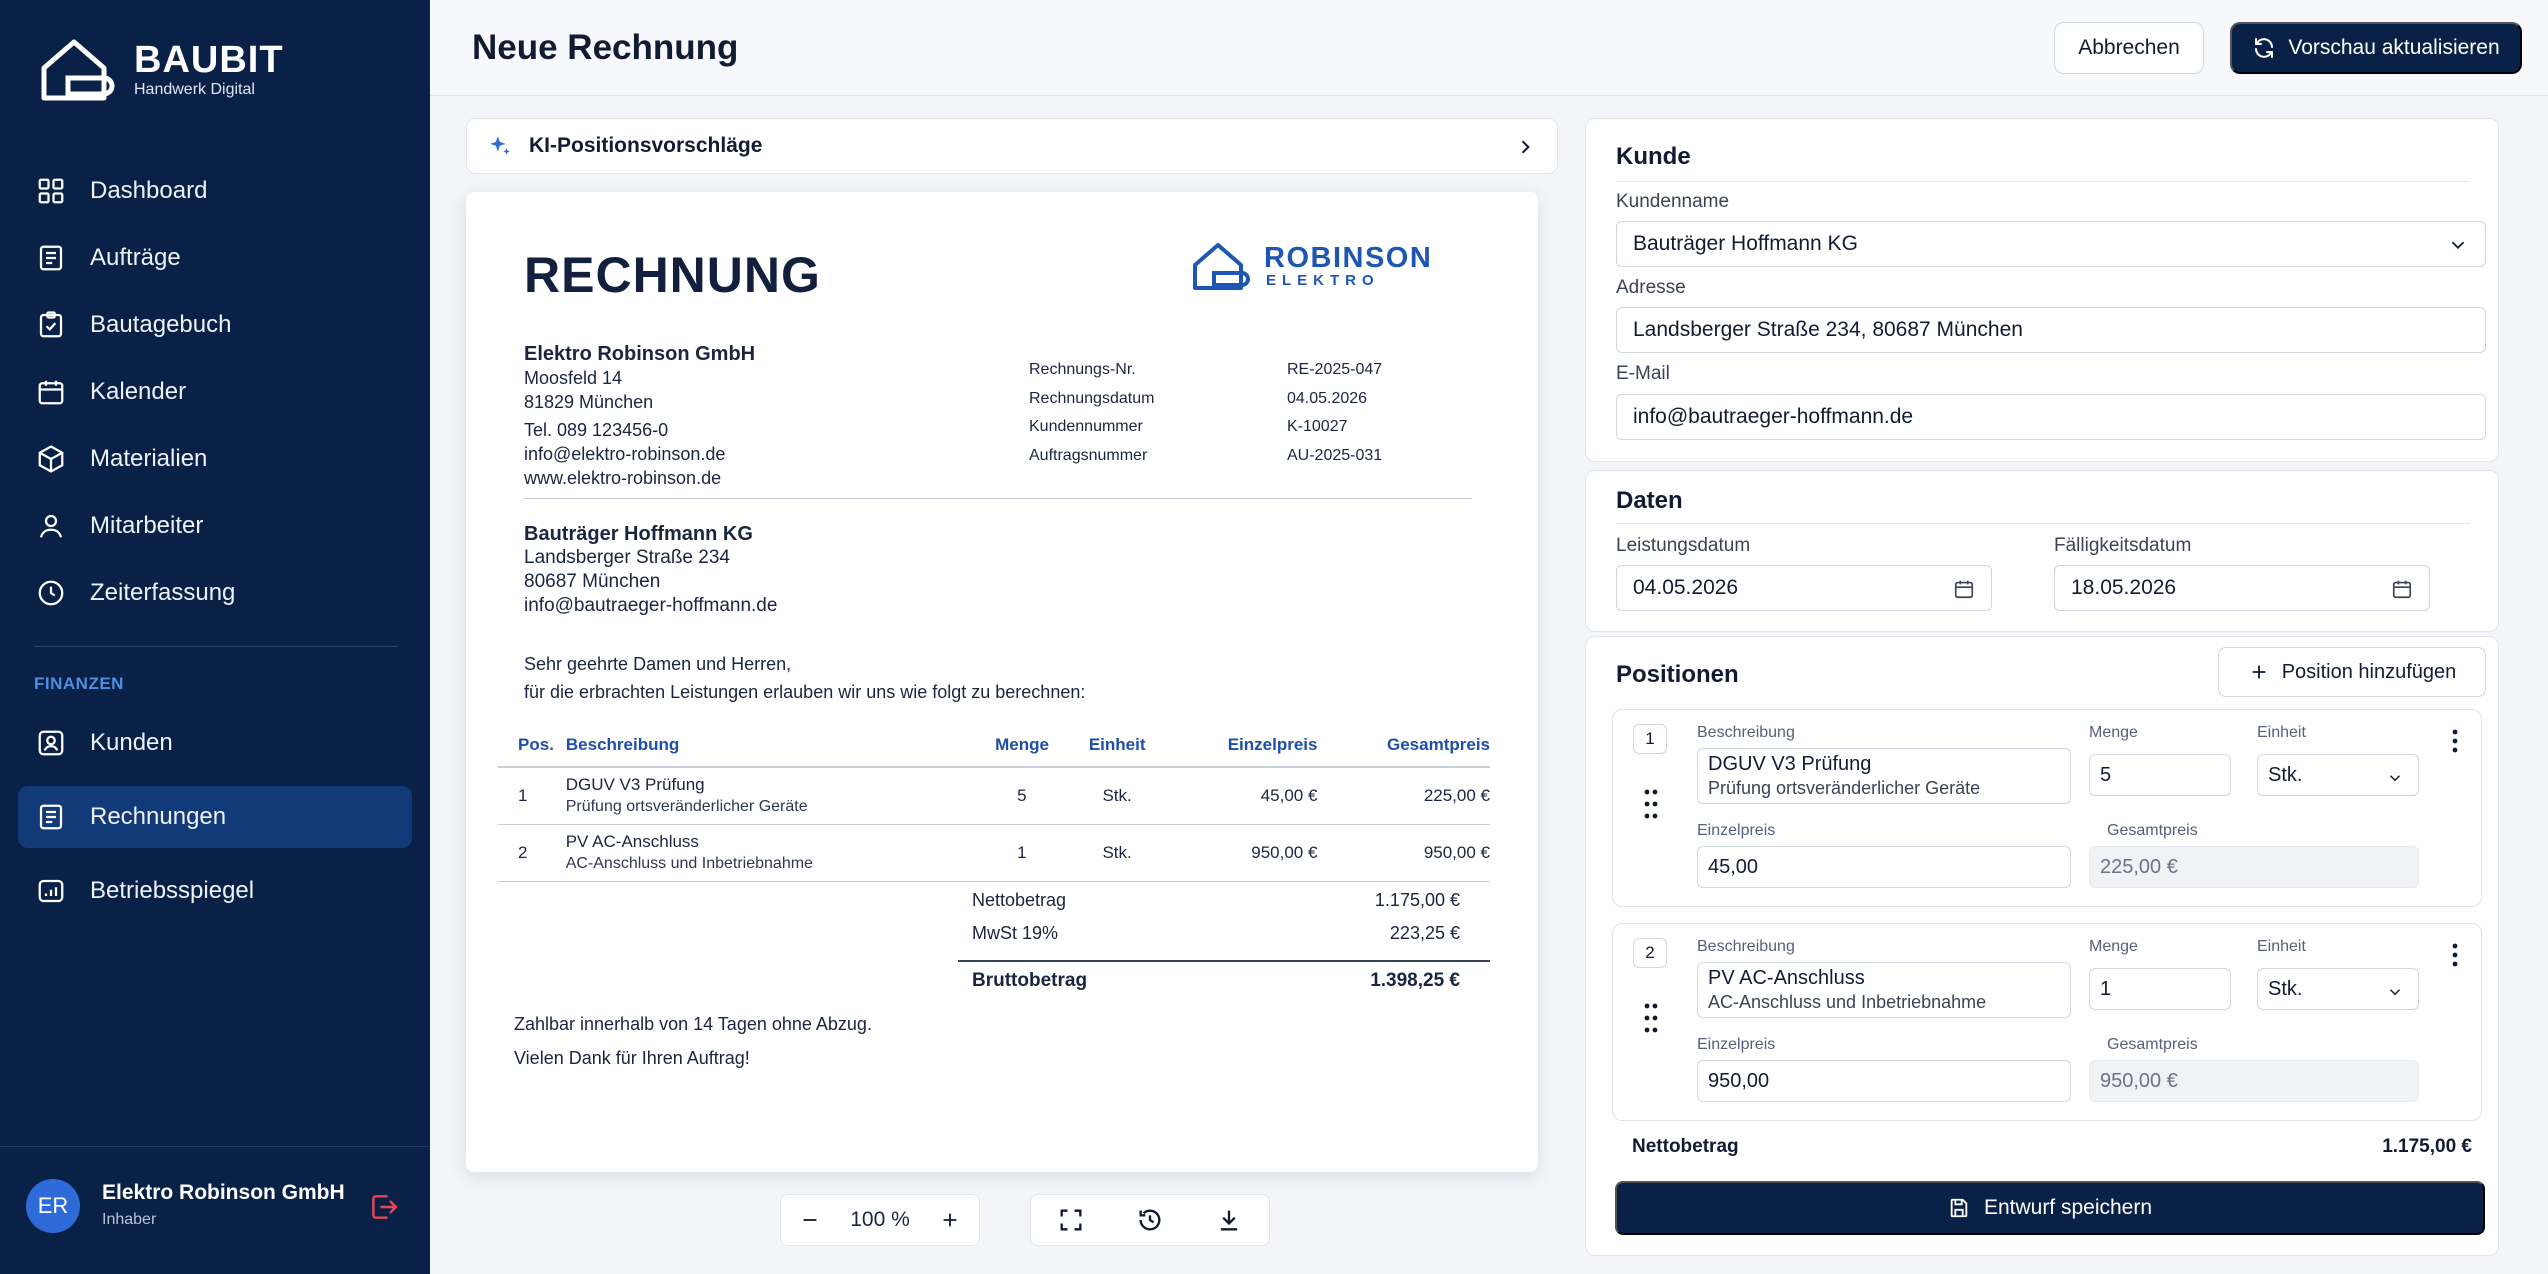  Describe the element at coordinates (1012, 146) in the screenshot. I see `ai-suggestions-bar: KI-Positionsvorschläge` at that location.